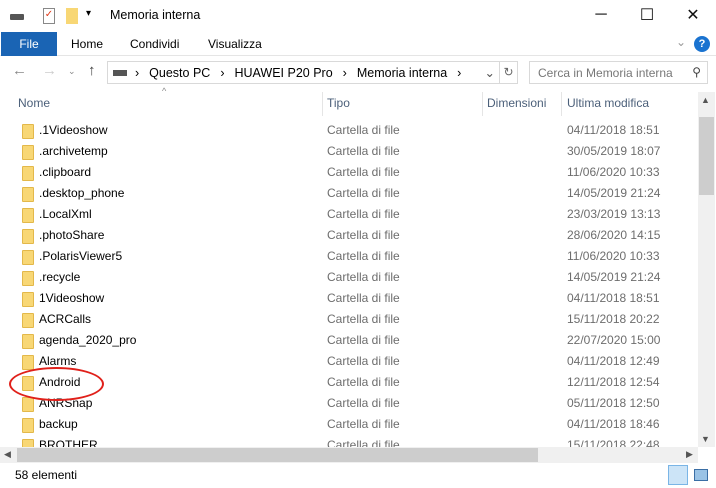 The width and height of the screenshot is (716, 488). Describe the element at coordinates (72, 298) in the screenshot. I see `file-name: 1Videoshow` at that location.